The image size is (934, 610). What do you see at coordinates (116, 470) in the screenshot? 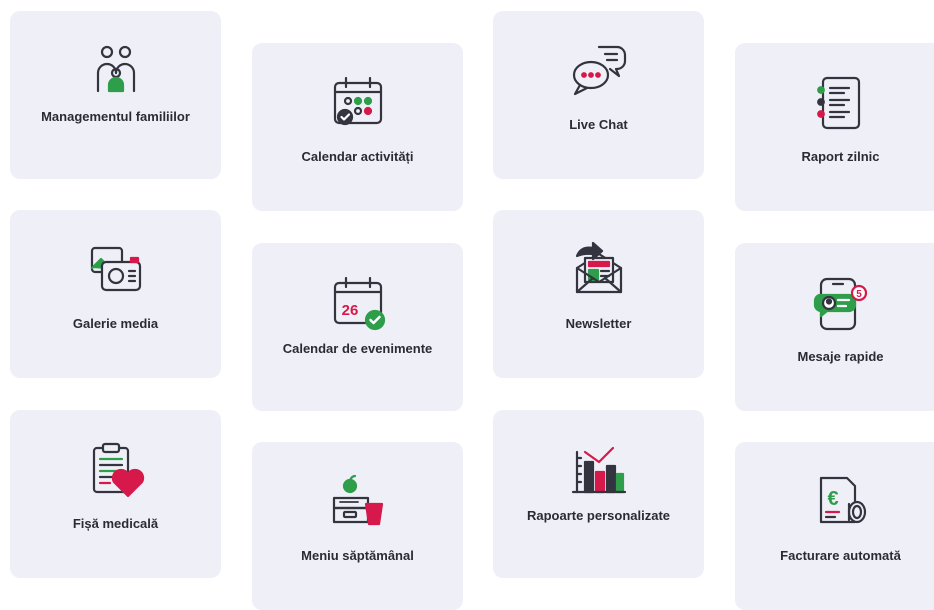
I see `medical-record-icon` at bounding box center [116, 470].